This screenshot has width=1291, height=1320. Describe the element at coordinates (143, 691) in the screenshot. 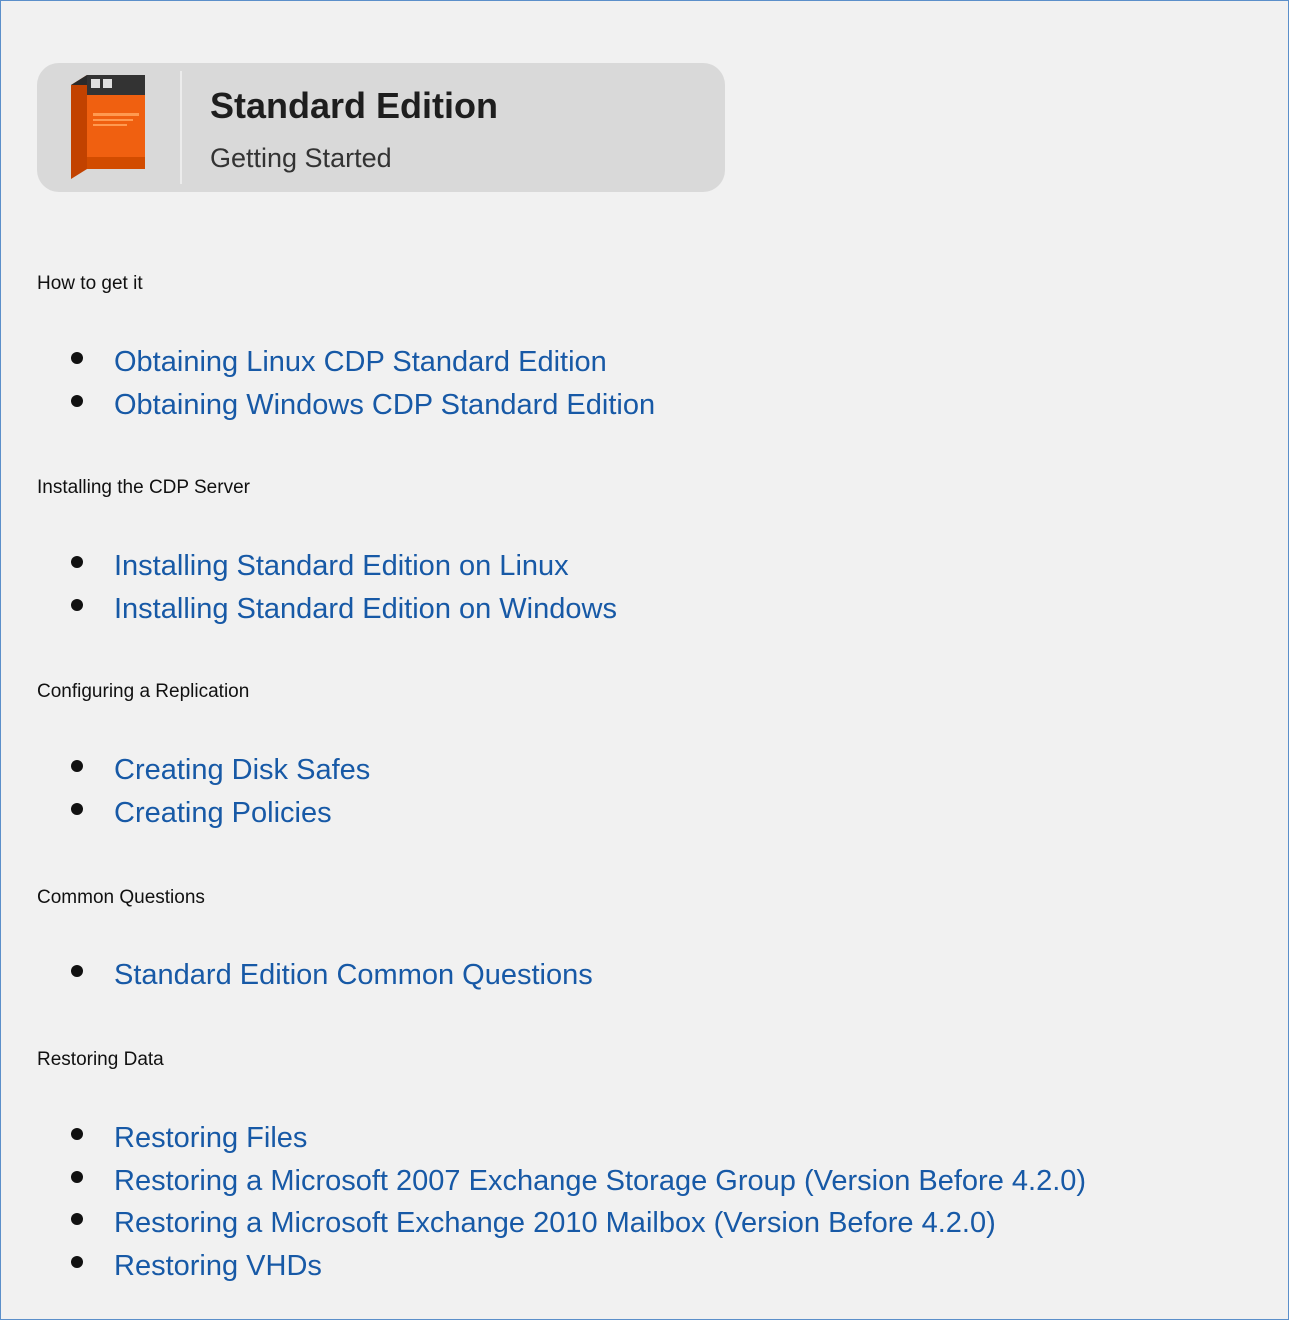

I see `section-heading-configuring: Configuring a Replication` at that location.